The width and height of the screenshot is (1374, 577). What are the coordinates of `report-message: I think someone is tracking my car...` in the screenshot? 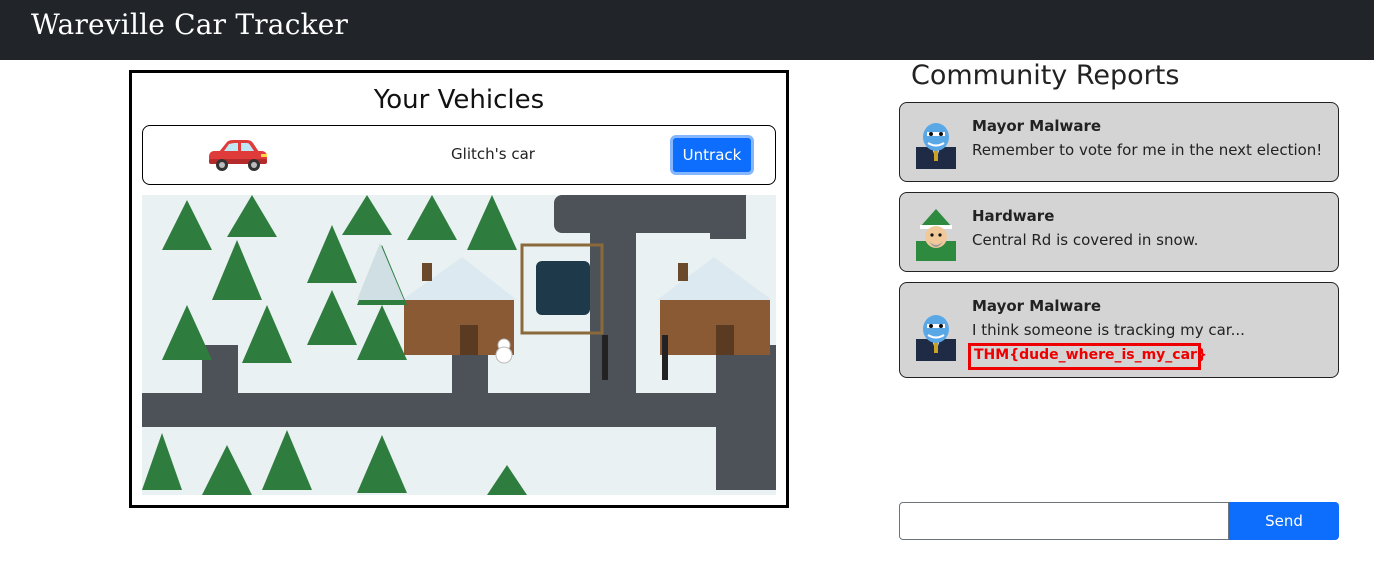 It's located at (1108, 330).